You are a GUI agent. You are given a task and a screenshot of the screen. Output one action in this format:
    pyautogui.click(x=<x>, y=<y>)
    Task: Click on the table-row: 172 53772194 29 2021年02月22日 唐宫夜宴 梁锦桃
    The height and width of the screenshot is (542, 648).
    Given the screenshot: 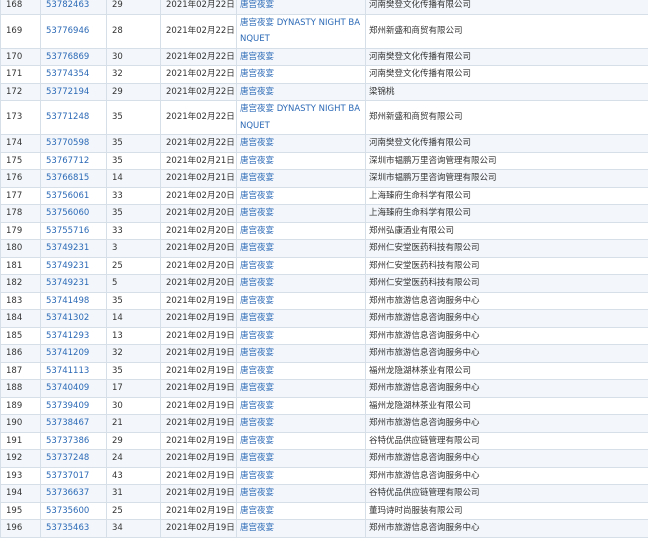 What is the action you would take?
    pyautogui.click(x=324, y=91)
    